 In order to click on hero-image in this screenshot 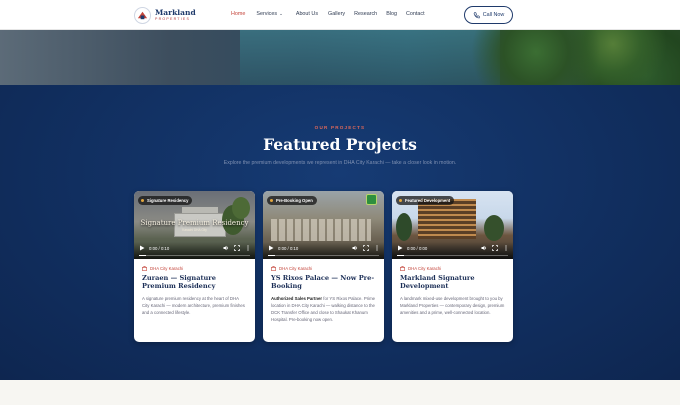, I will do `click(340, 57)`.